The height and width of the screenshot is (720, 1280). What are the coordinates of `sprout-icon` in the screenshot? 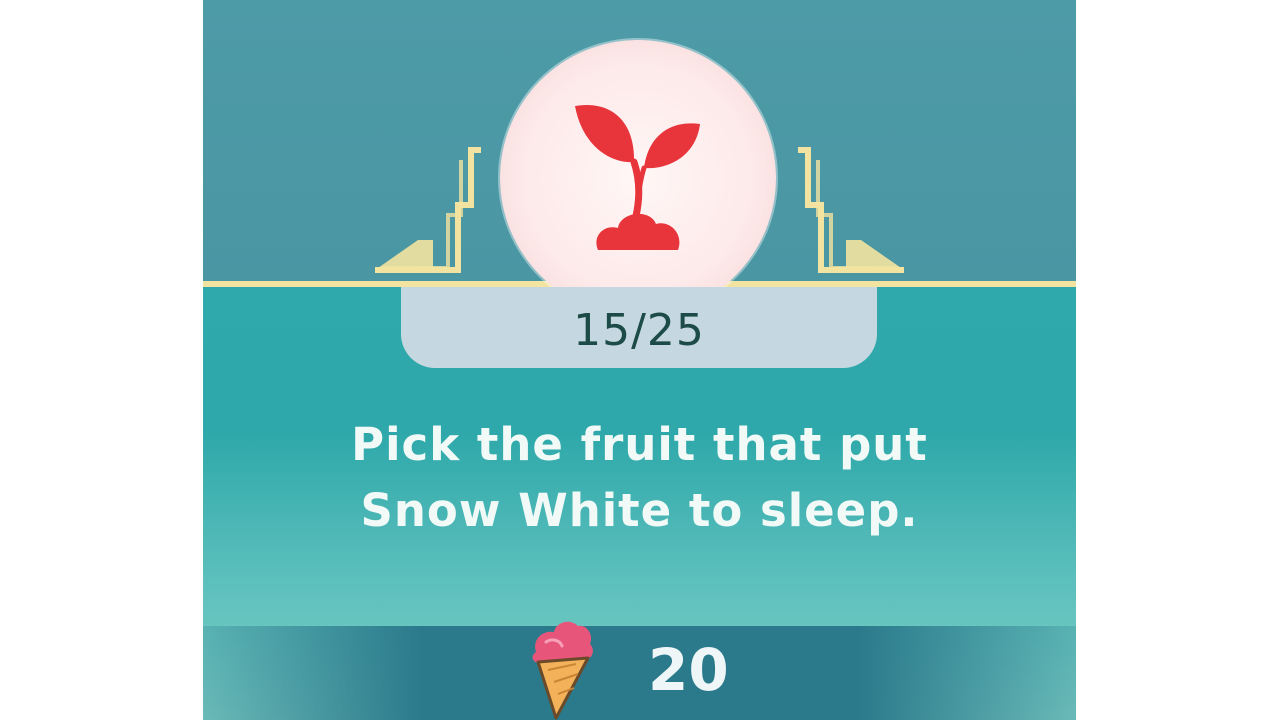 It's located at (637, 177).